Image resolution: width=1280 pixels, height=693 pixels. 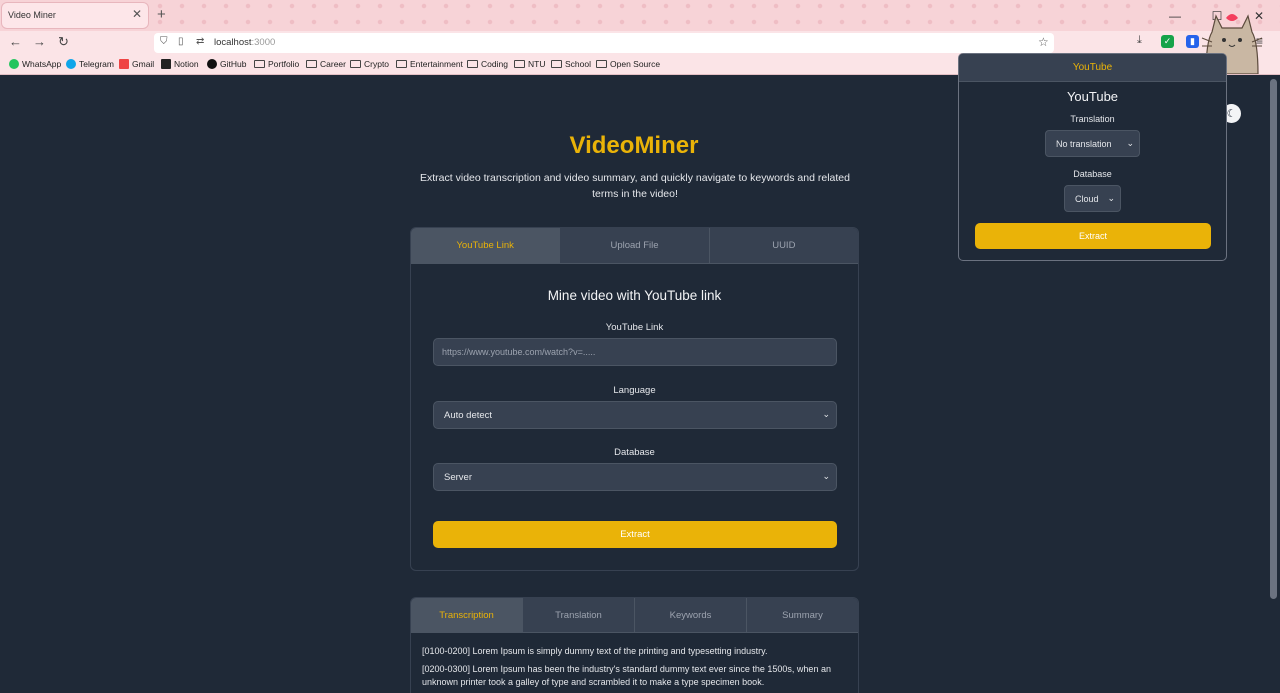 I want to click on page-icon: ▯, so click(x=181, y=41).